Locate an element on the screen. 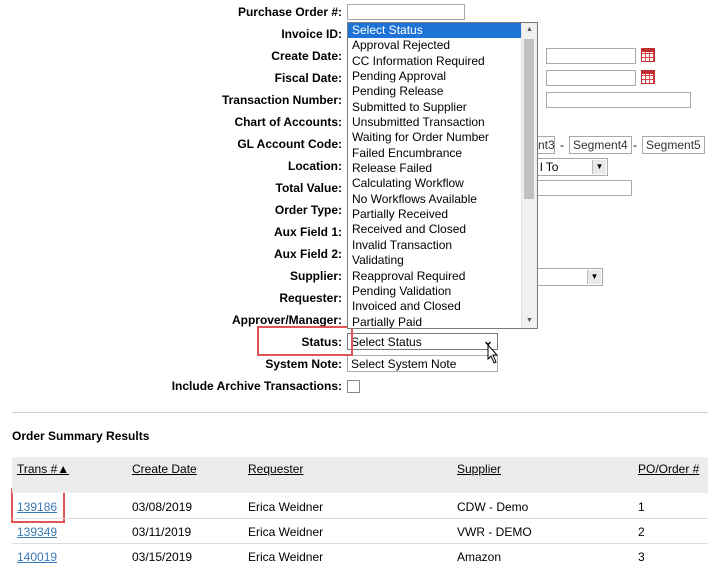 The width and height of the screenshot is (708, 569). create-date-cell: 03/15/2019 is located at coordinates (162, 557).